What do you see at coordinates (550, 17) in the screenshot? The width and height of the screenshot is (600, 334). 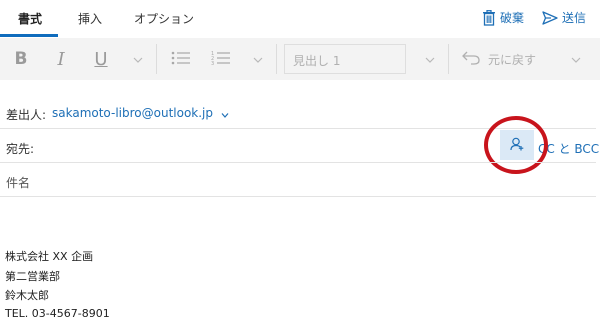 I see `send-icon` at bounding box center [550, 17].